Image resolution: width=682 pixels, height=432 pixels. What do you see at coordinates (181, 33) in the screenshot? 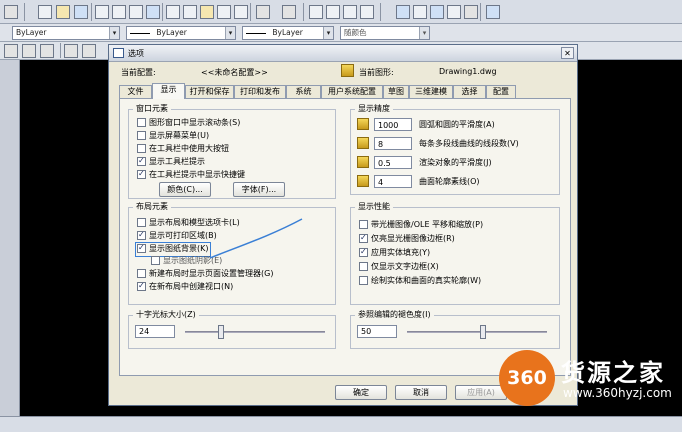
I see `linetype-combo: ByLayer ▾` at bounding box center [181, 33].